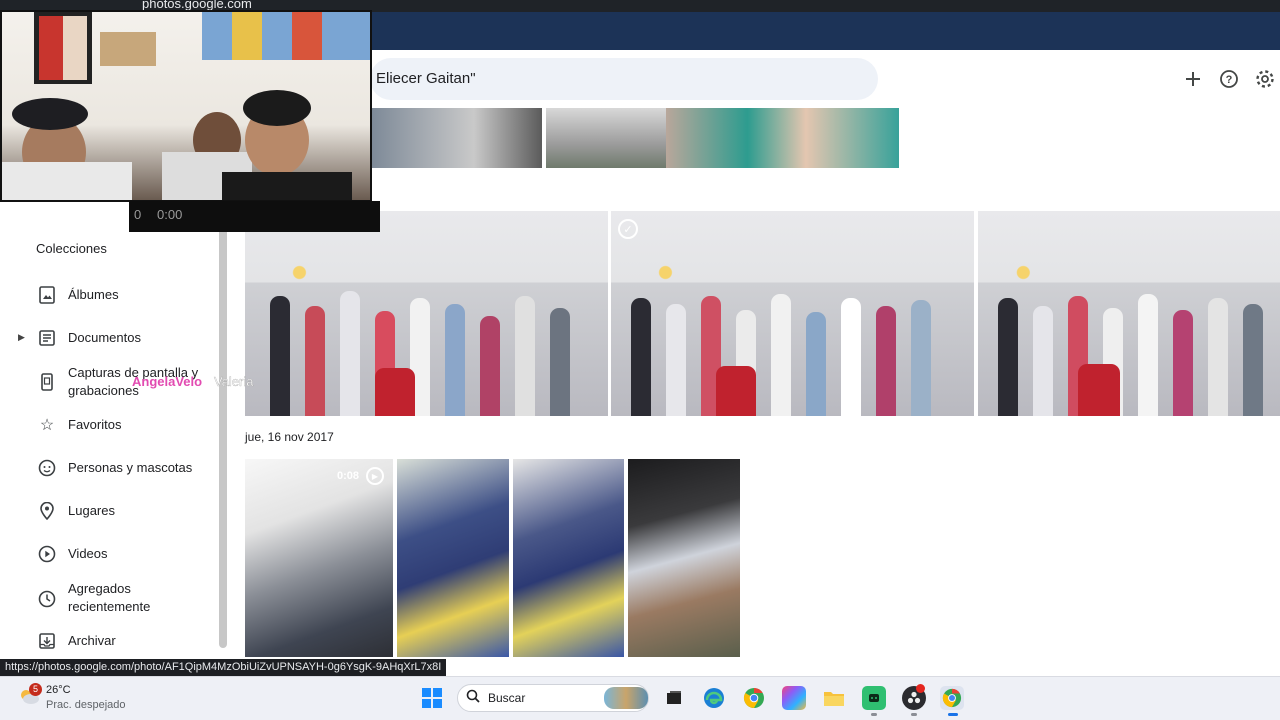  I want to click on help-icon: ?, so click(1229, 79).